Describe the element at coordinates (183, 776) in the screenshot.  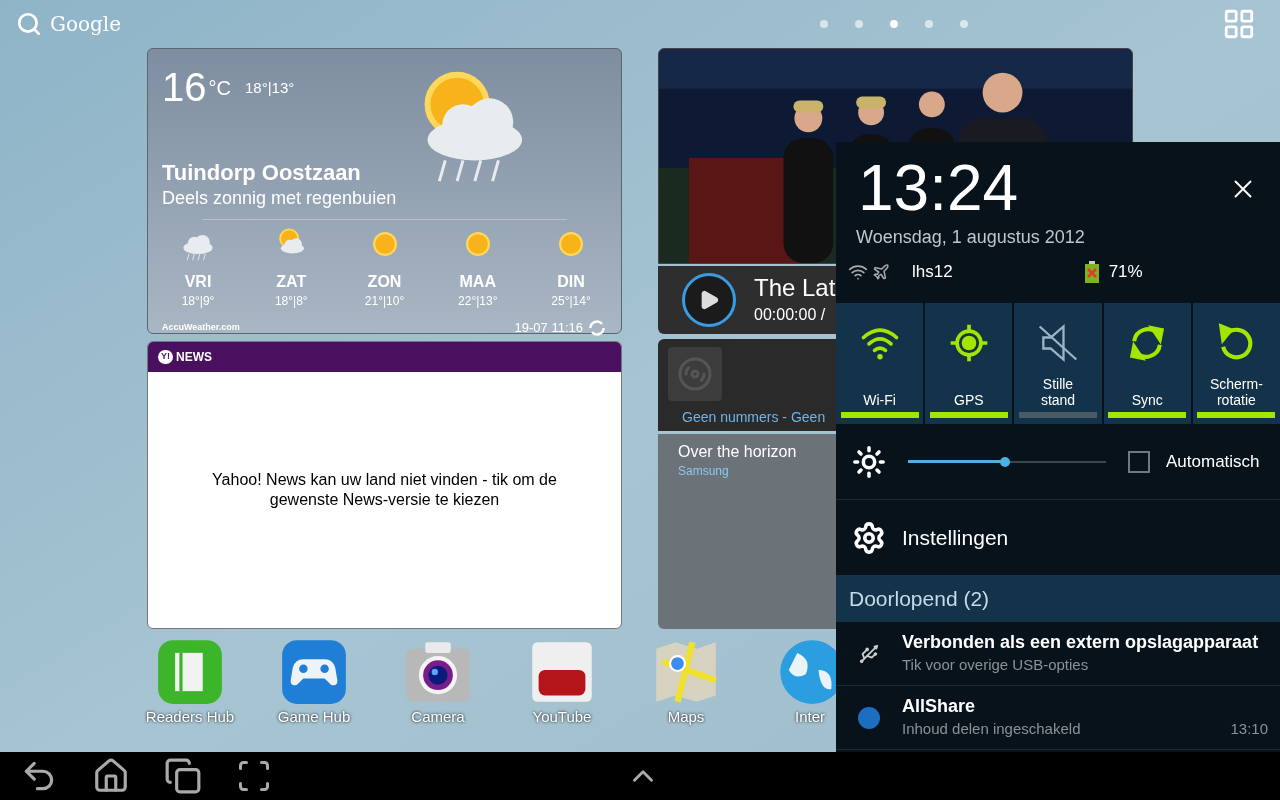
I see `recent-apps-icon` at that location.